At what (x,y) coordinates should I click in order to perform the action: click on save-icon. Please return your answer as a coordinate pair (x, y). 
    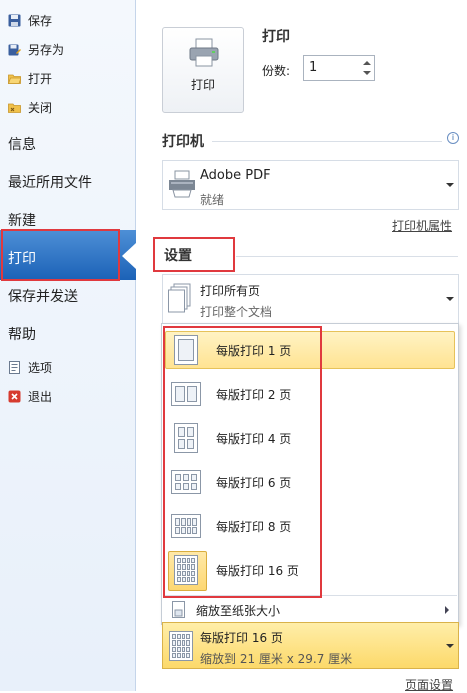
    Looking at the image, I should click on (14, 20).